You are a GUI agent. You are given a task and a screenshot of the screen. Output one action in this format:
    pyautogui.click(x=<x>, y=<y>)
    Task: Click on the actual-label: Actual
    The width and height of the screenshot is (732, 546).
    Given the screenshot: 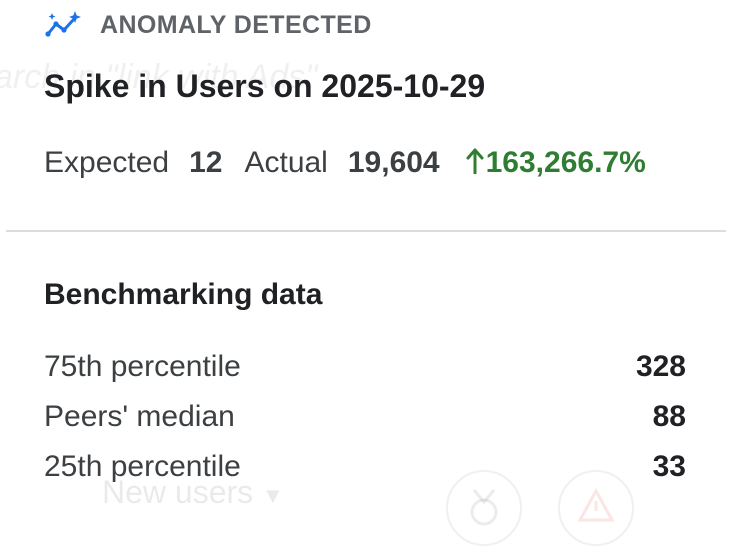 What is the action you would take?
    pyautogui.click(x=286, y=162)
    